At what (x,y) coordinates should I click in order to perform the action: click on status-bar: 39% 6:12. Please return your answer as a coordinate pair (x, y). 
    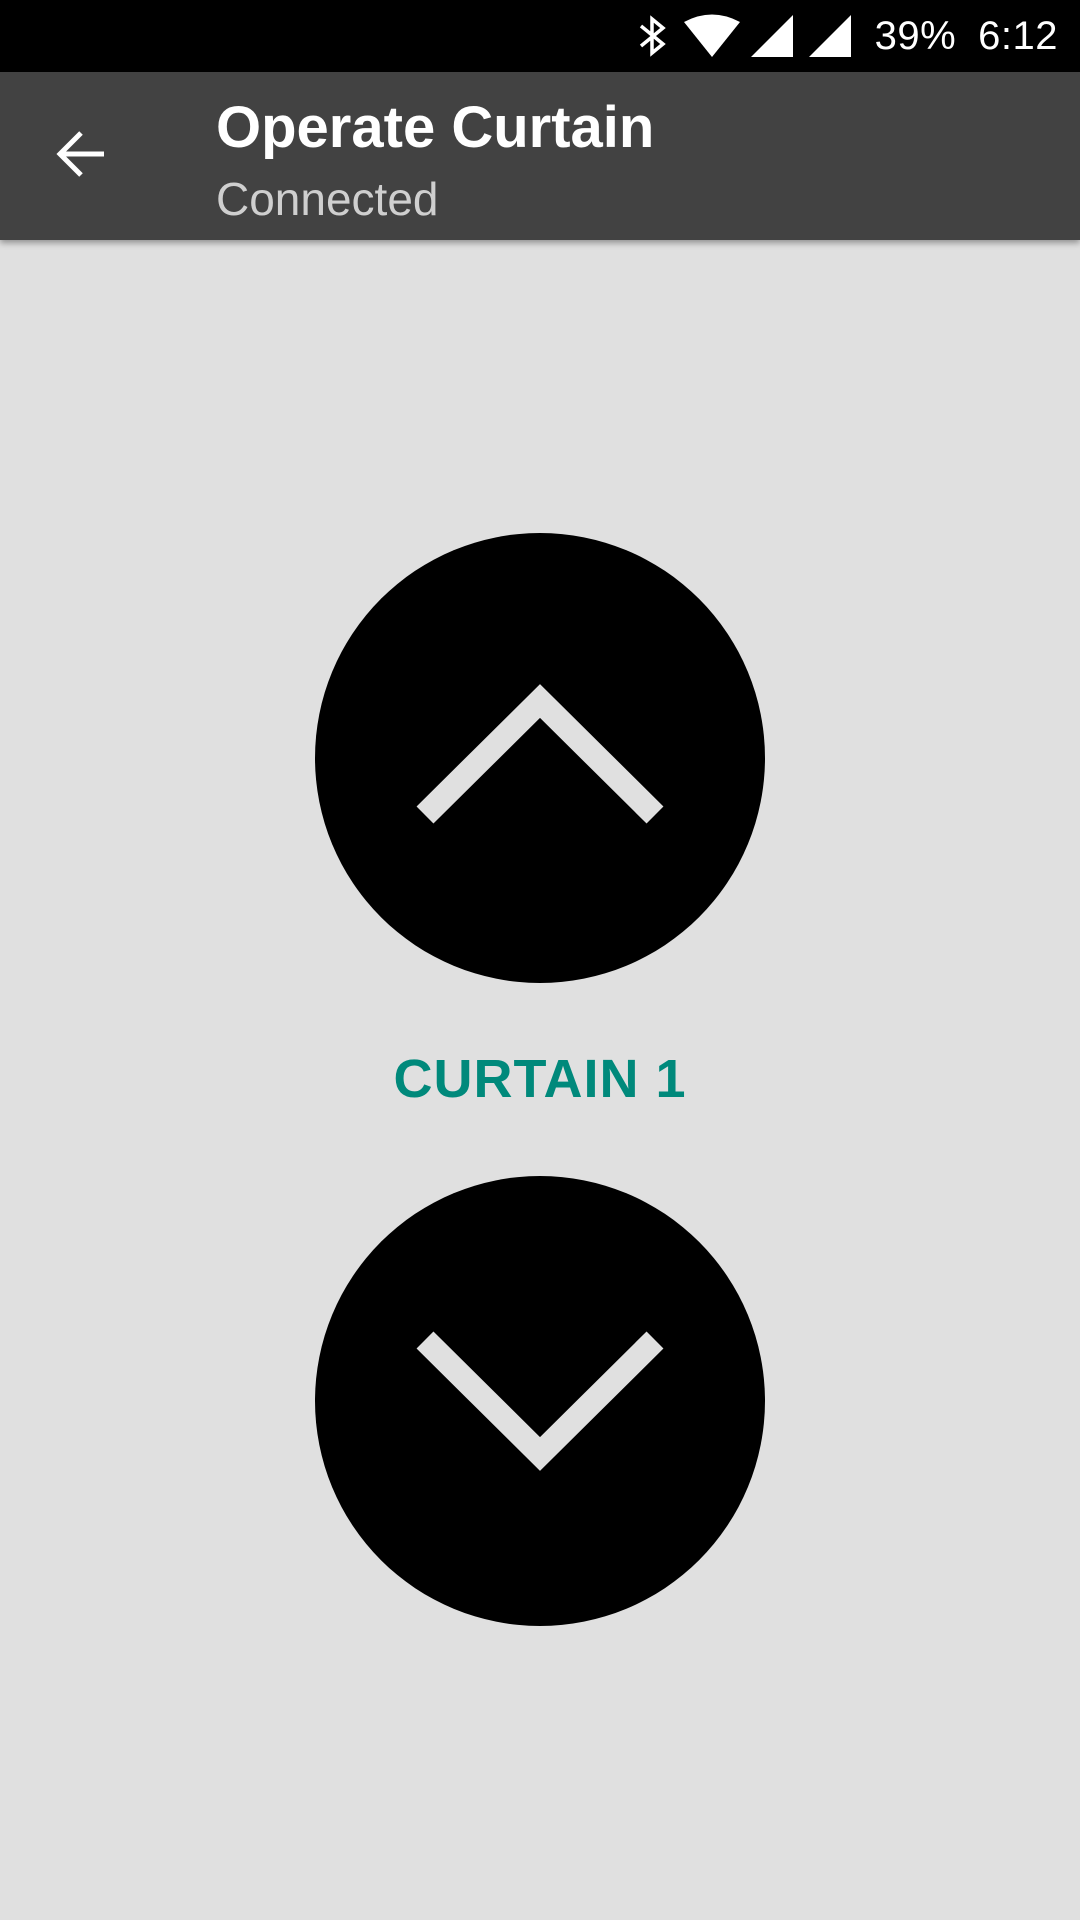
    Looking at the image, I should click on (540, 36).